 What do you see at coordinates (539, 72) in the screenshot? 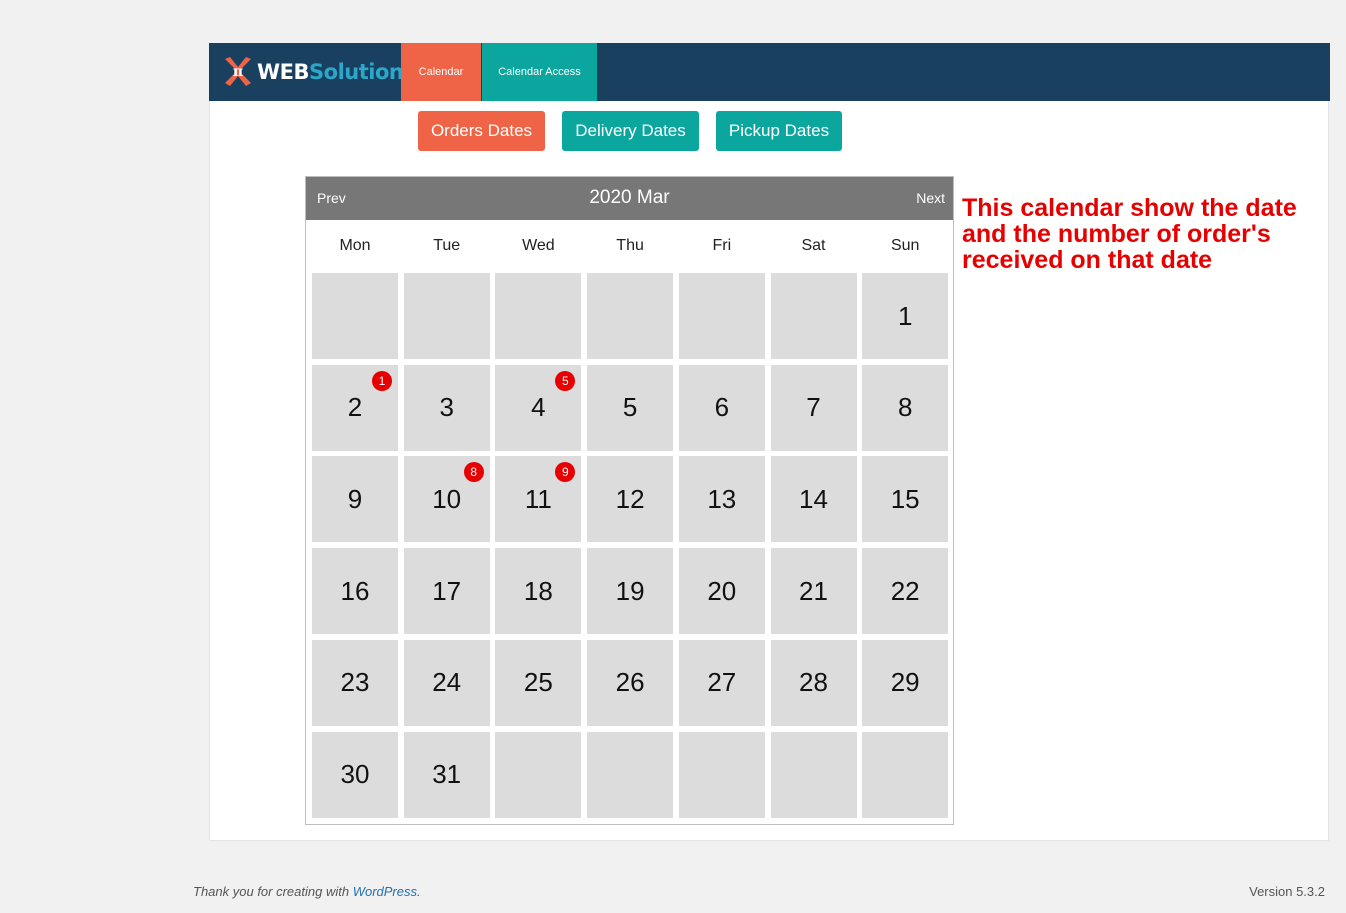
I see `tab-calendar-access: Calendar Access` at bounding box center [539, 72].